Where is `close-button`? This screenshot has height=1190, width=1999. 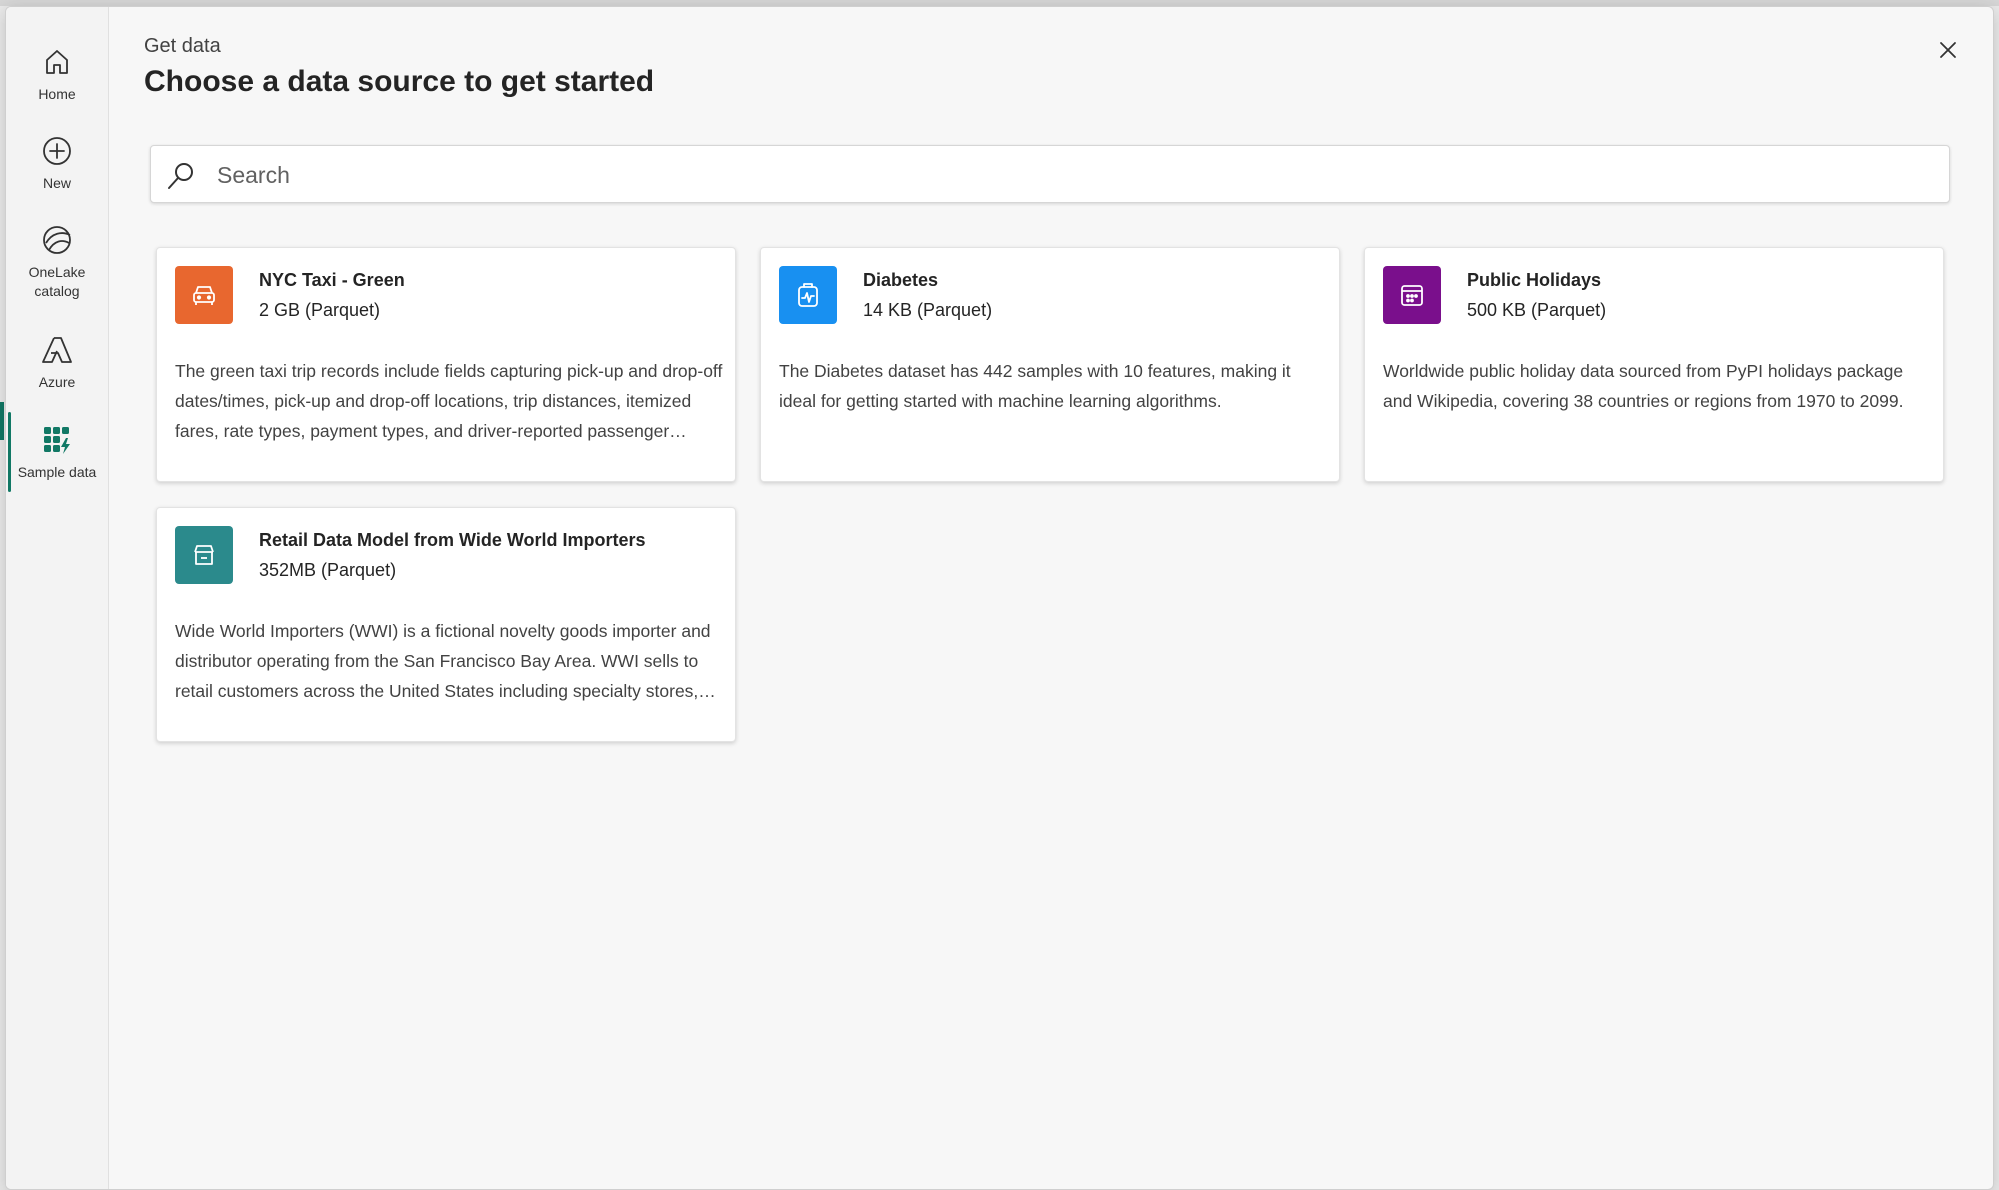 close-button is located at coordinates (1948, 50).